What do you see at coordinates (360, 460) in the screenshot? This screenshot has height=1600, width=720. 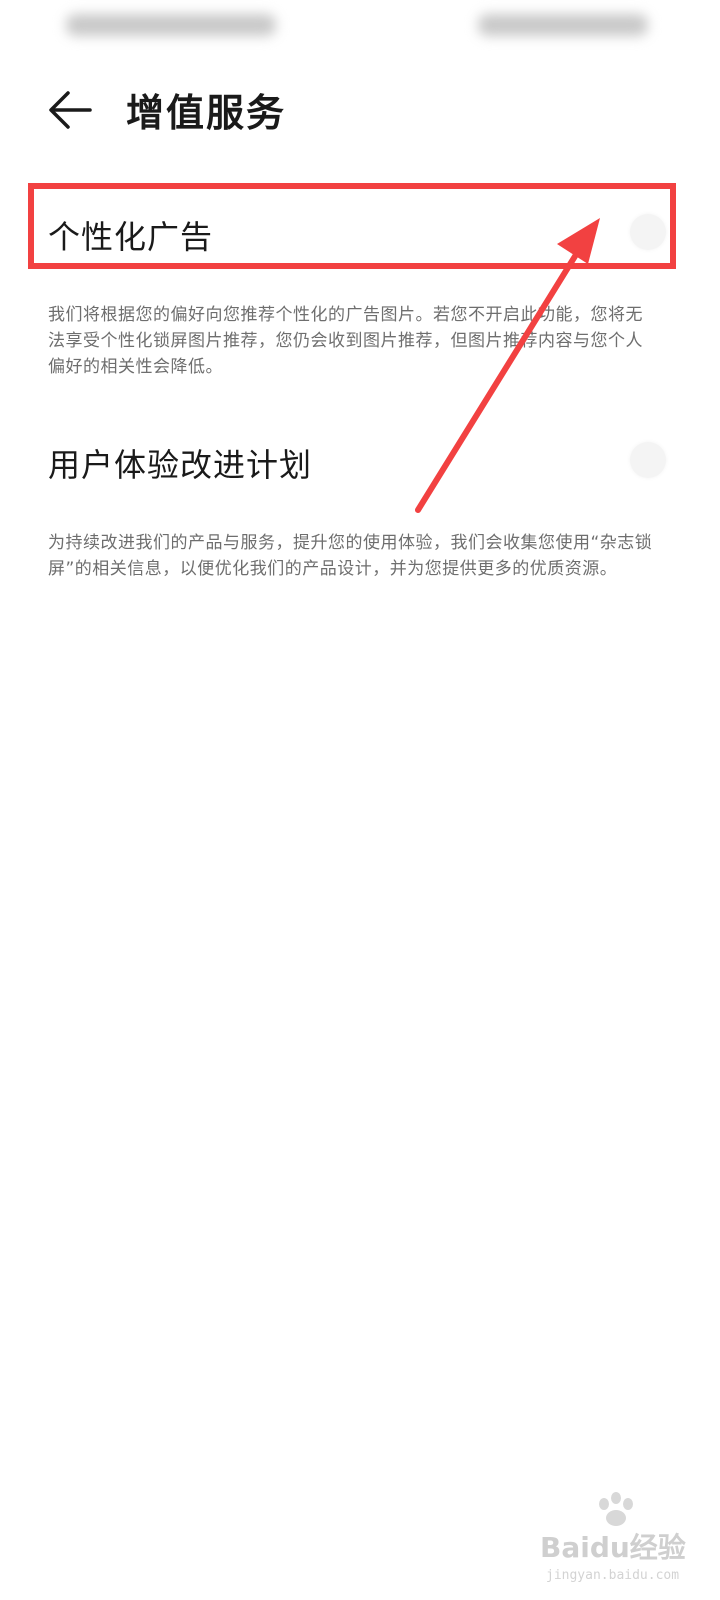 I see `setting-row-ux-improvement: 用户体验改进计划` at bounding box center [360, 460].